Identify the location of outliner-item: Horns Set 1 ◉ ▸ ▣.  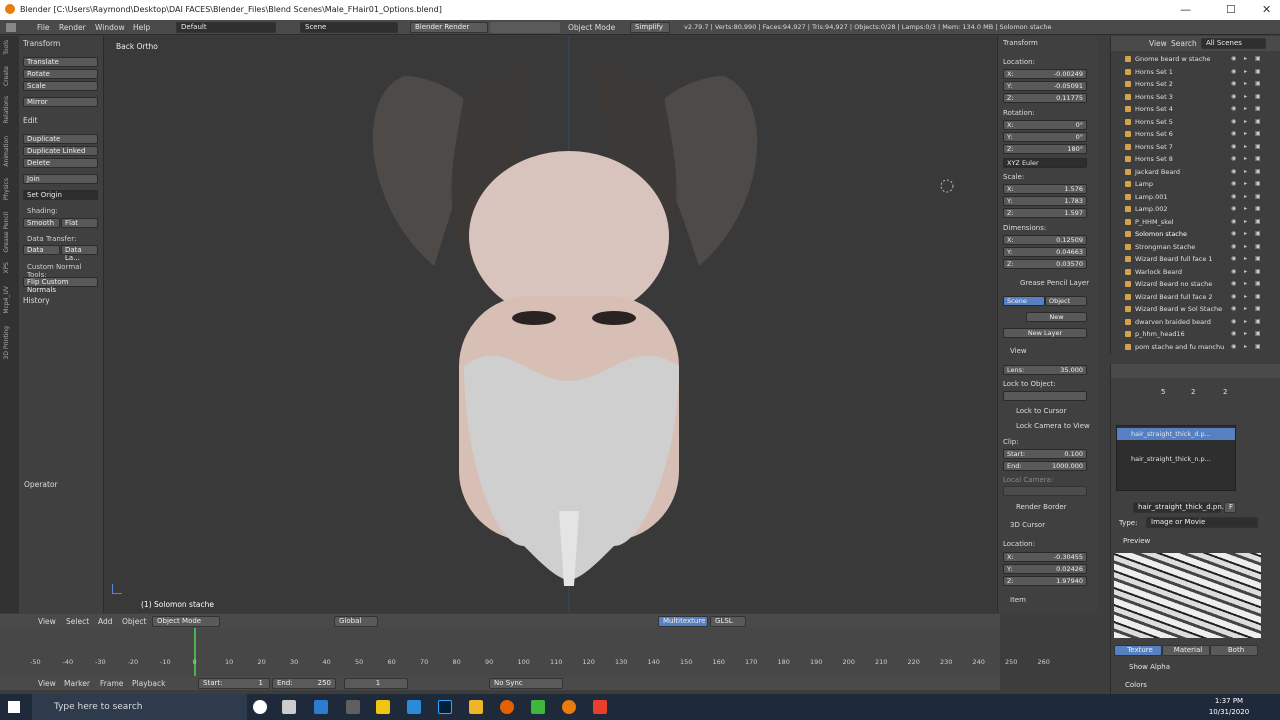
(1195, 72).